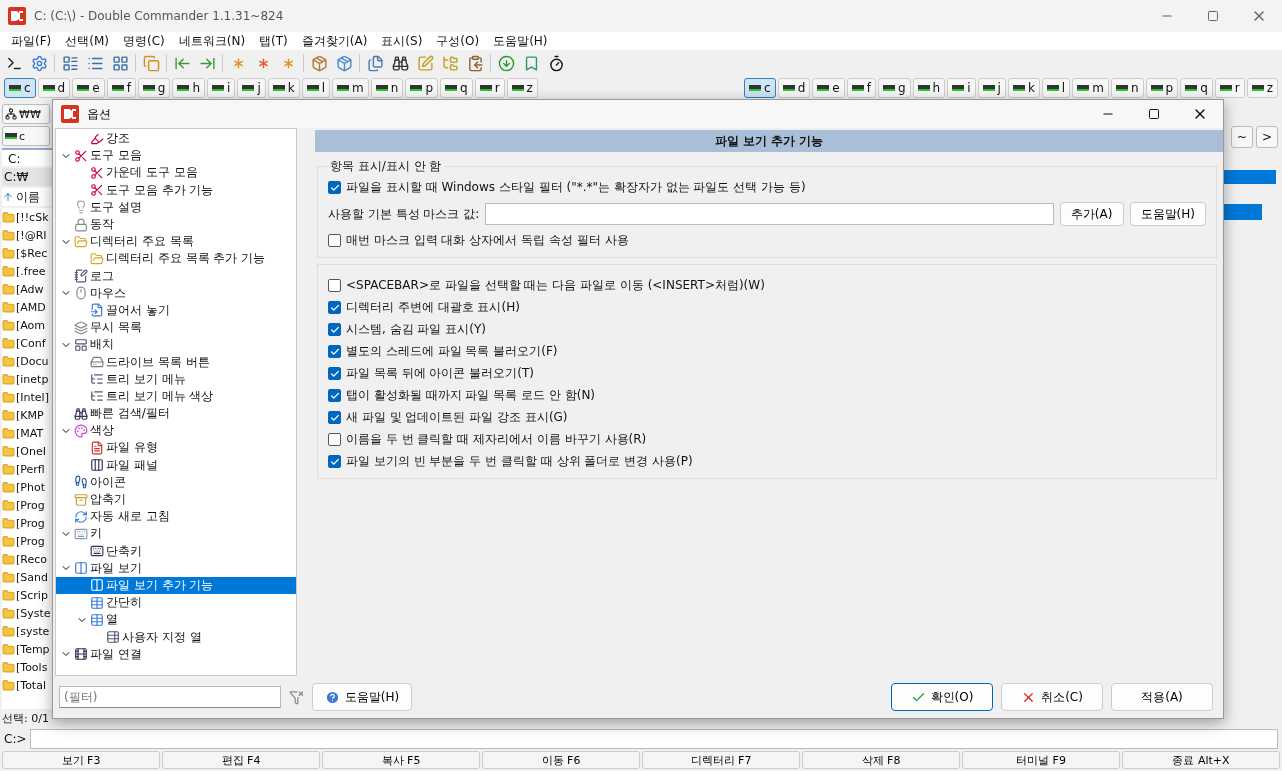  Describe the element at coordinates (176, 482) in the screenshot. I see `tree-item: 아이콘` at that location.